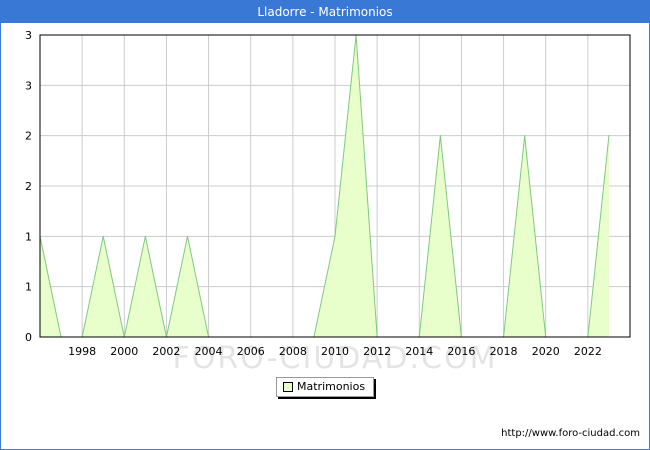  I want to click on x-tick-label: 2014, so click(419, 351).